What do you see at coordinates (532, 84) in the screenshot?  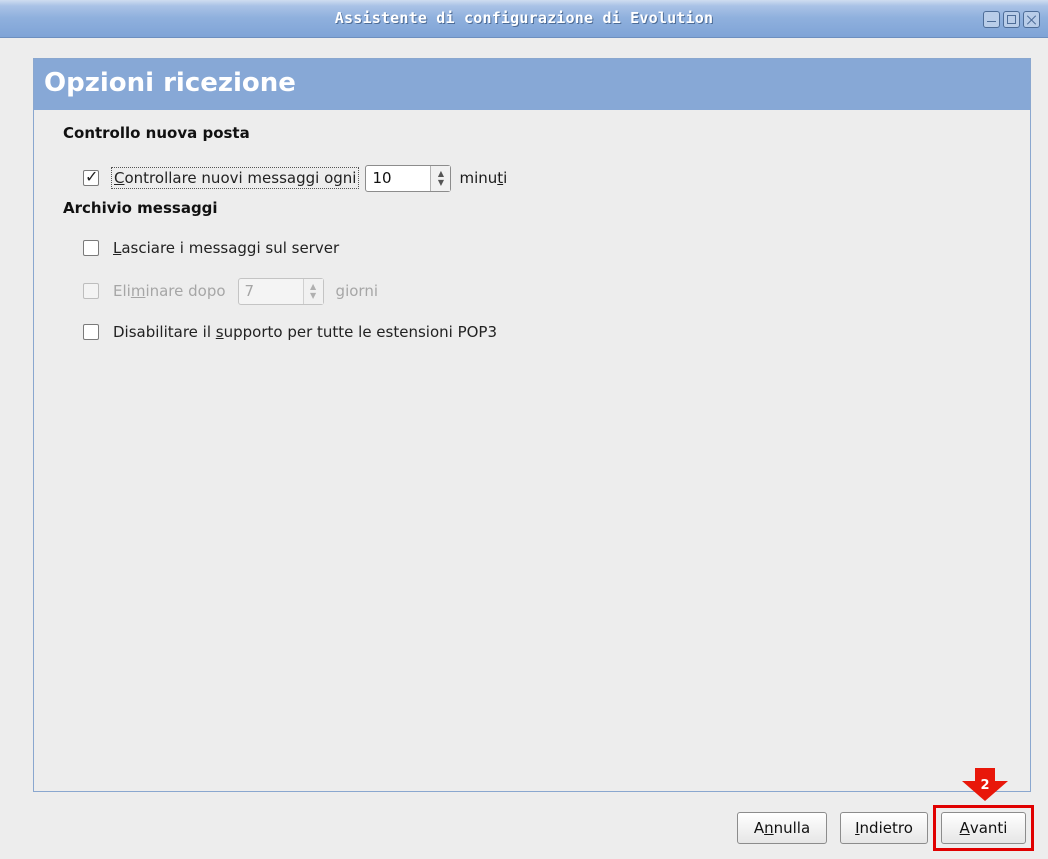 I see `page-header: Opzioni ricezione` at bounding box center [532, 84].